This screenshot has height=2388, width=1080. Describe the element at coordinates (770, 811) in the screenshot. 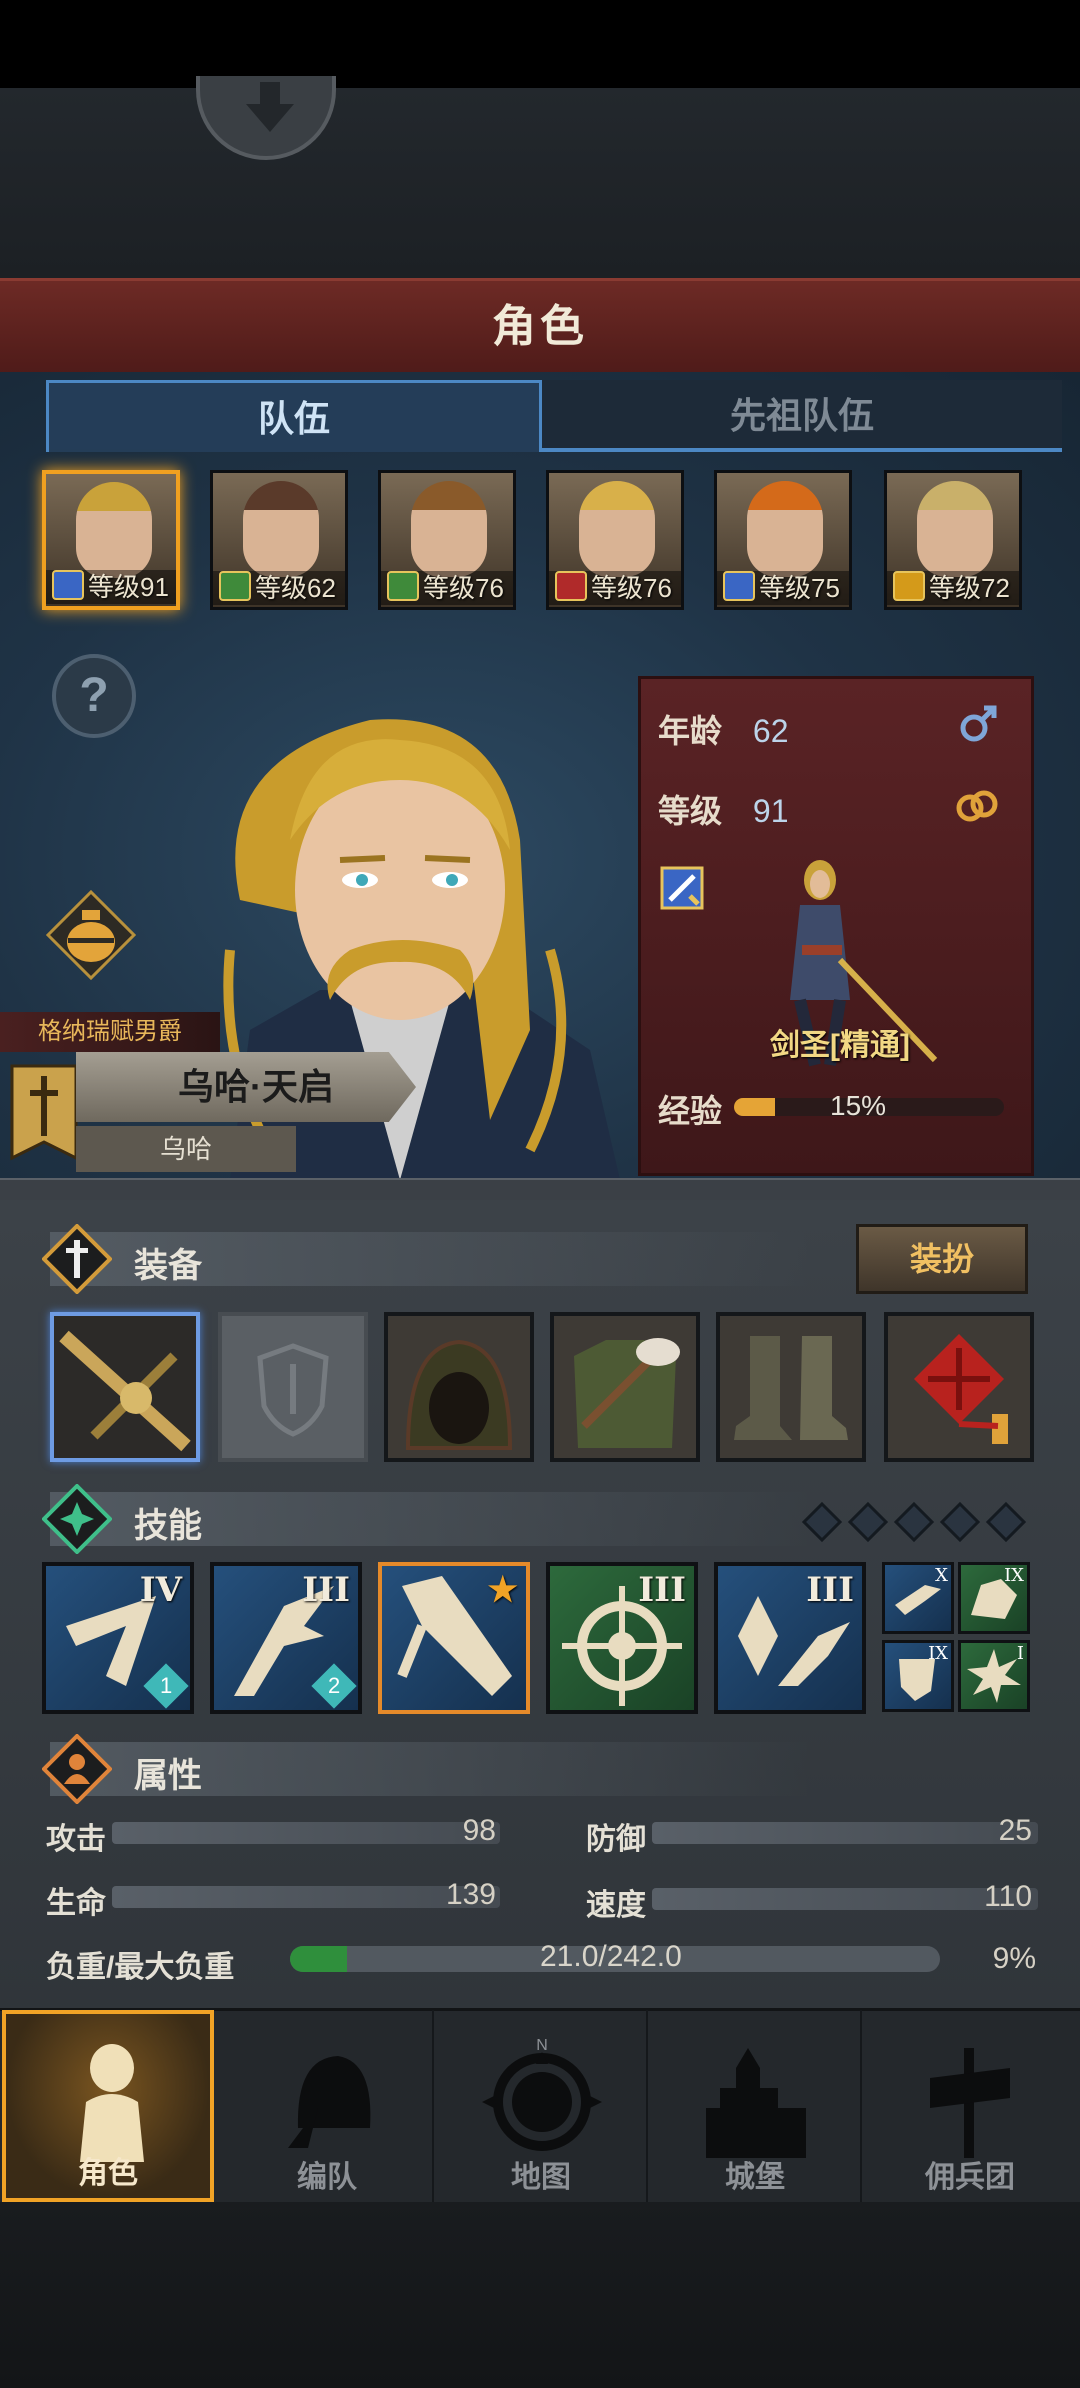

I see `level-value: 91` at that location.